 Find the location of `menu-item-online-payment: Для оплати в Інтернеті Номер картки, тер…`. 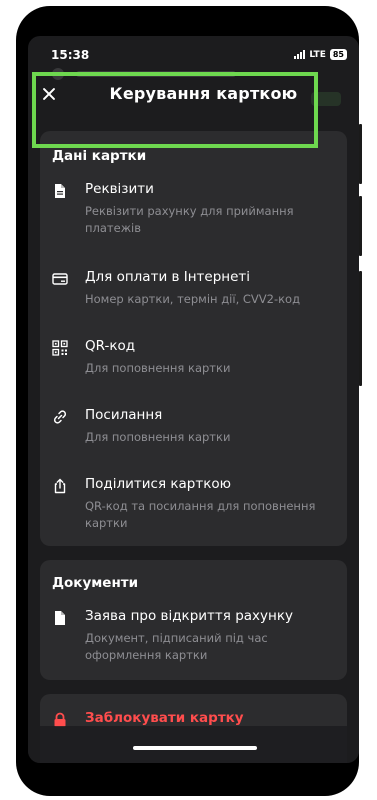

menu-item-online-payment: Для оплати в Інтернеті Номер картки, тер… is located at coordinates (193, 290).